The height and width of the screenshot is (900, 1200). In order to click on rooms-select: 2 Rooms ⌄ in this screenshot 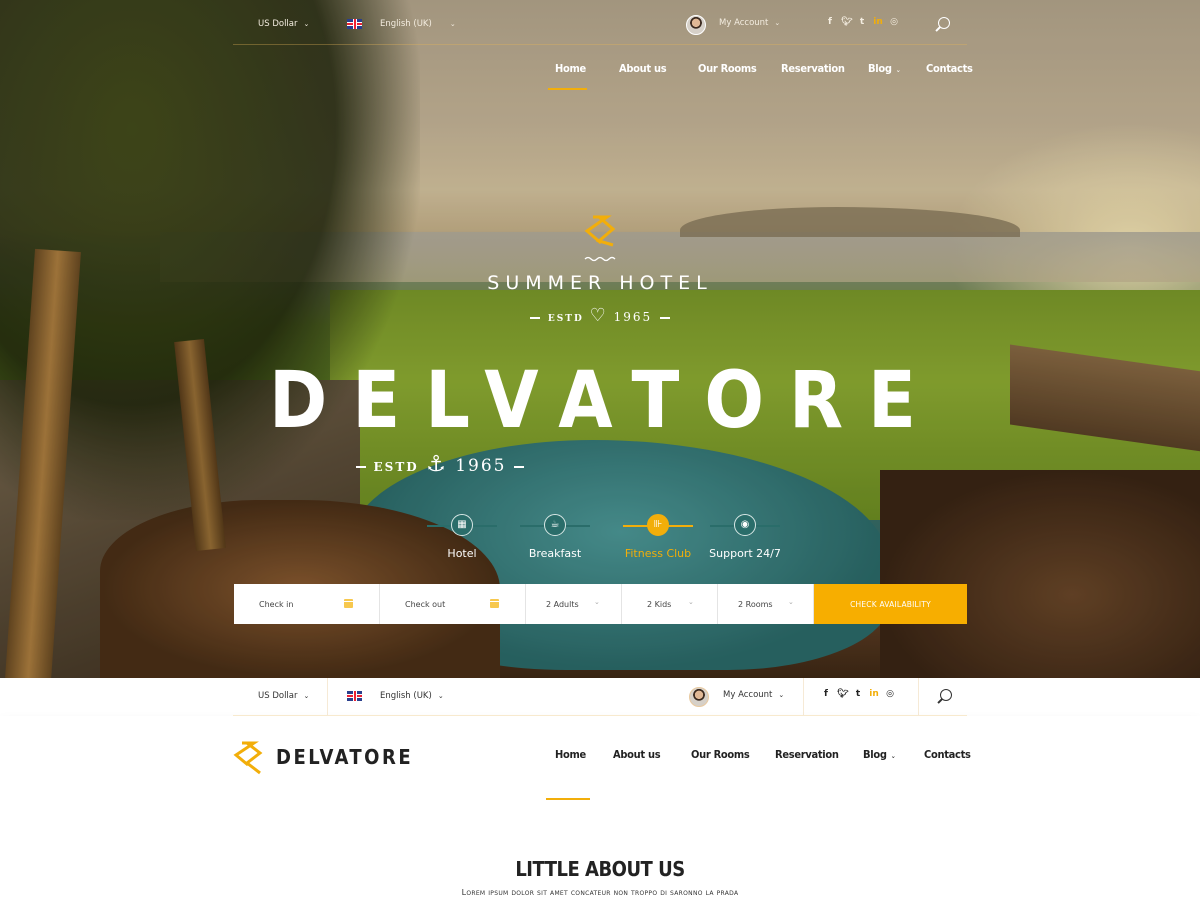, I will do `click(766, 604)`.